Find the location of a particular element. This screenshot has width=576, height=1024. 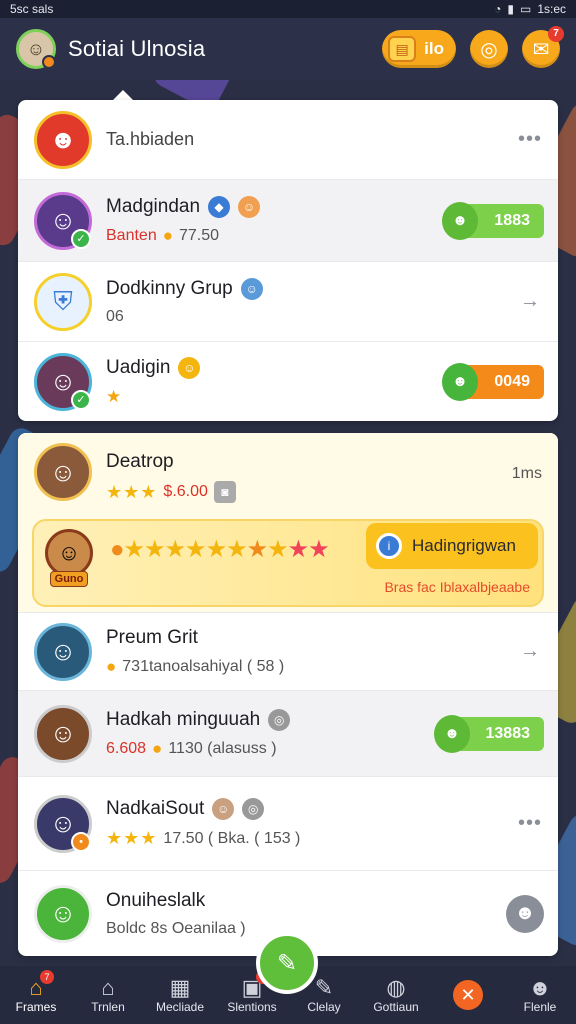

group-card-header: ☻ Ta.hbiaden ••• is located at coordinates (288, 140).